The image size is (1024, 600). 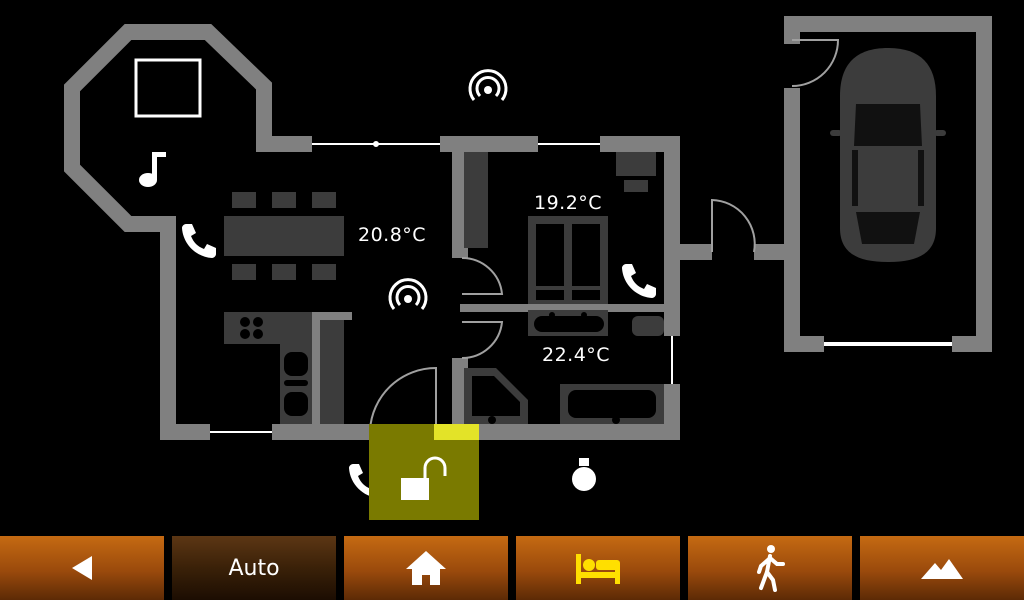 I want to click on unlocked-padlock-icon, so click(x=424, y=478).